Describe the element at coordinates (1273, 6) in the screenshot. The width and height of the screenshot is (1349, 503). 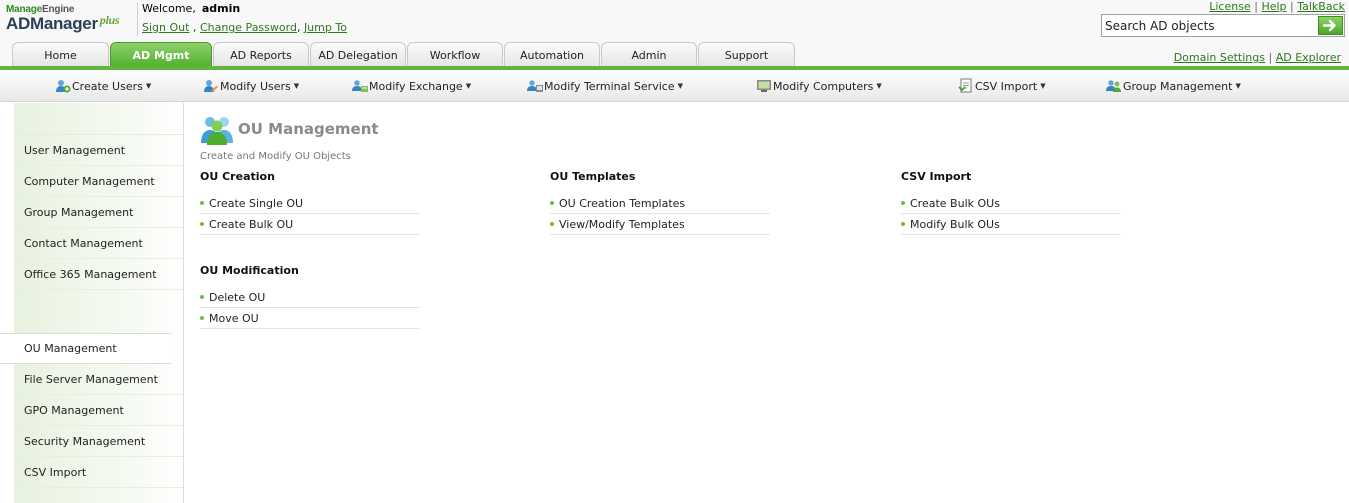
I see `help-link: Help` at that location.